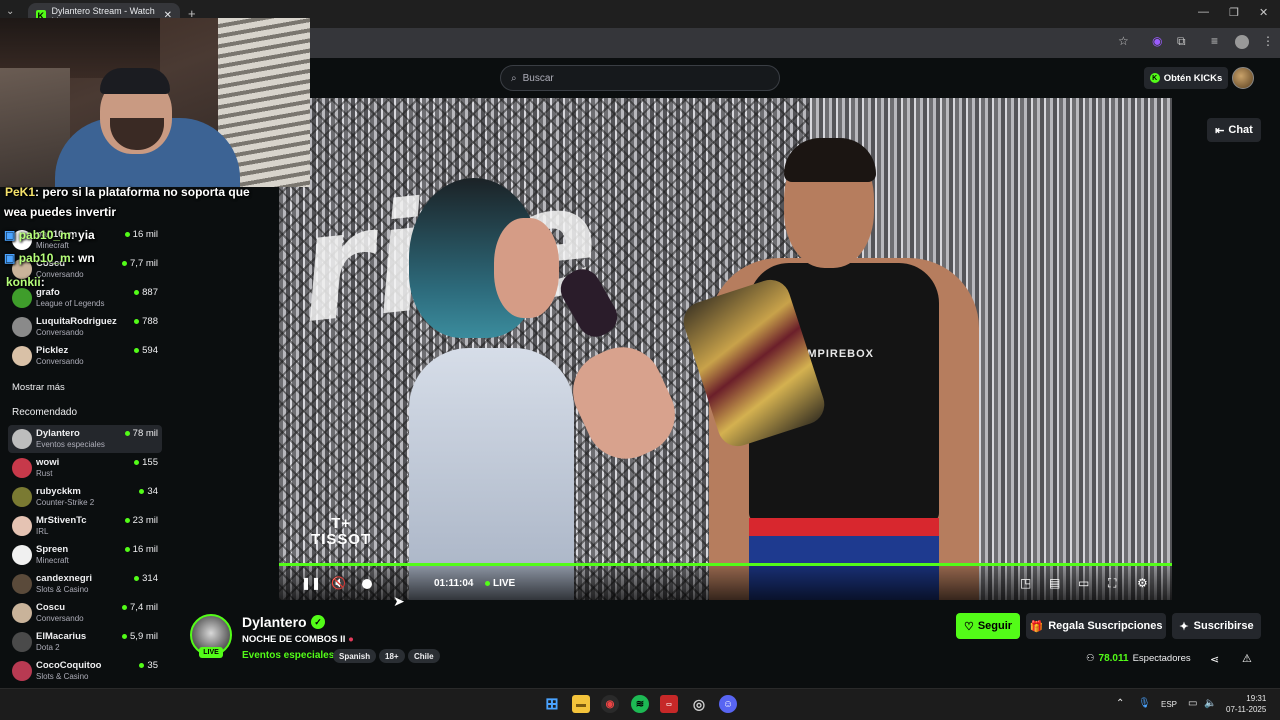  I want to click on get-kicks-button: K Obtén KICKs, so click(1186, 78).